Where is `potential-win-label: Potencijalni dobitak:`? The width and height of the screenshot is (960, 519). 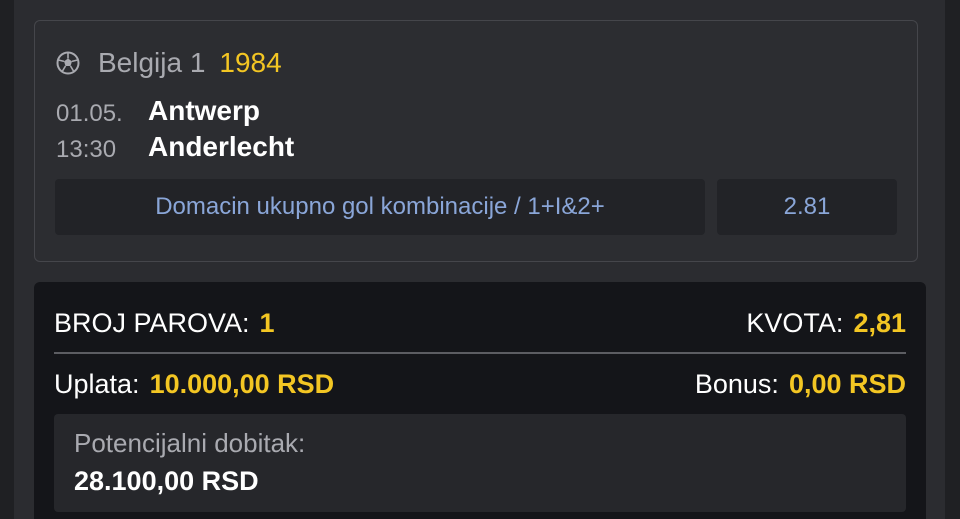 potential-win-label: Potencijalni dobitak: is located at coordinates (190, 443).